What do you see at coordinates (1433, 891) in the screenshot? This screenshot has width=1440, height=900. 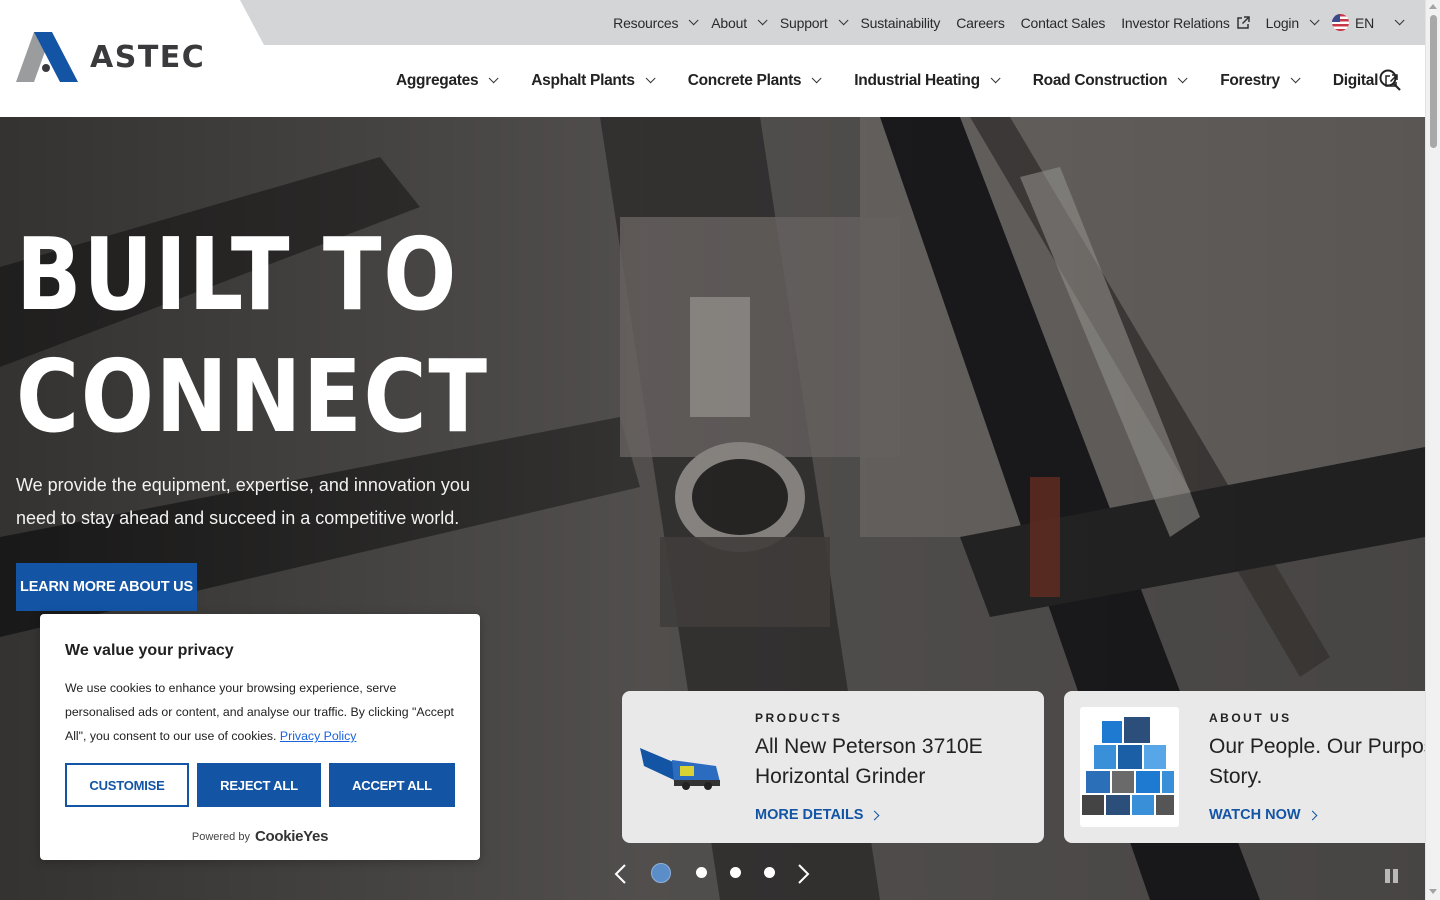 I see `scroll-down-arrow-icon` at bounding box center [1433, 891].